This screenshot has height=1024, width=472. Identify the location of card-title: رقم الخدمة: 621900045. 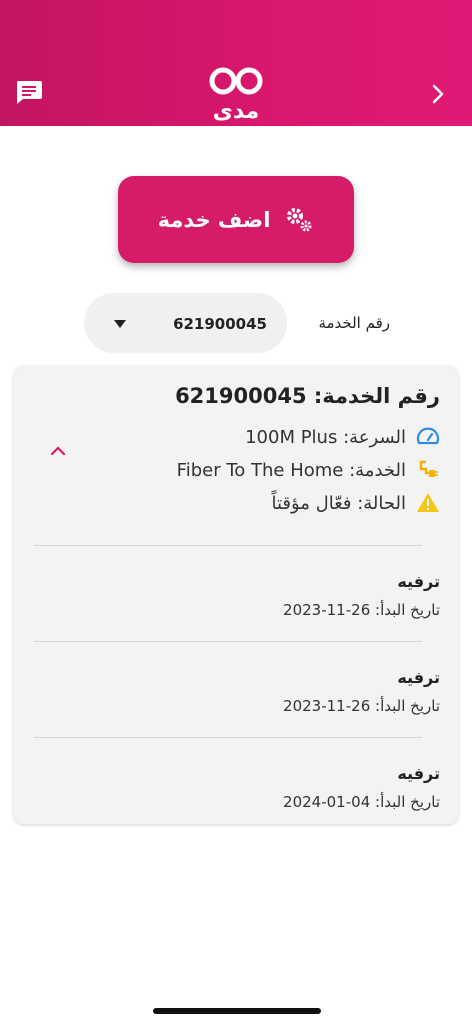
(307, 396).